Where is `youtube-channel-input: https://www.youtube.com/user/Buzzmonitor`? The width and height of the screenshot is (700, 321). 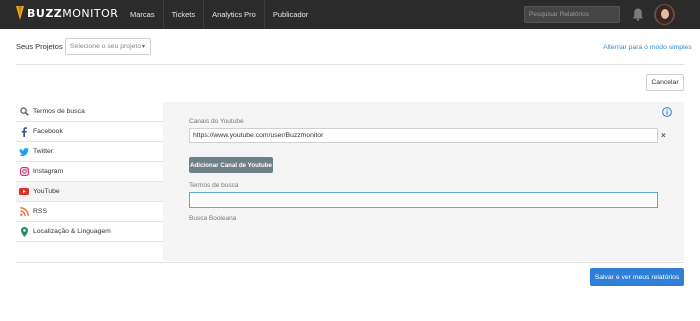
youtube-channel-input: https://www.youtube.com/user/Buzzmonitor is located at coordinates (423, 135).